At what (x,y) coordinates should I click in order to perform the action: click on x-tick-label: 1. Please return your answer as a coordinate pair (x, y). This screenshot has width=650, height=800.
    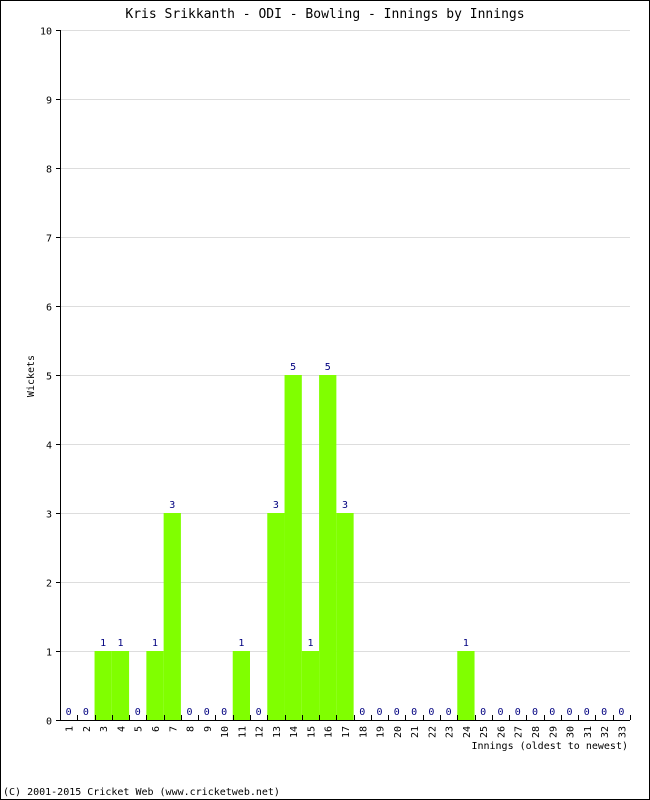
    Looking at the image, I should click on (70, 729).